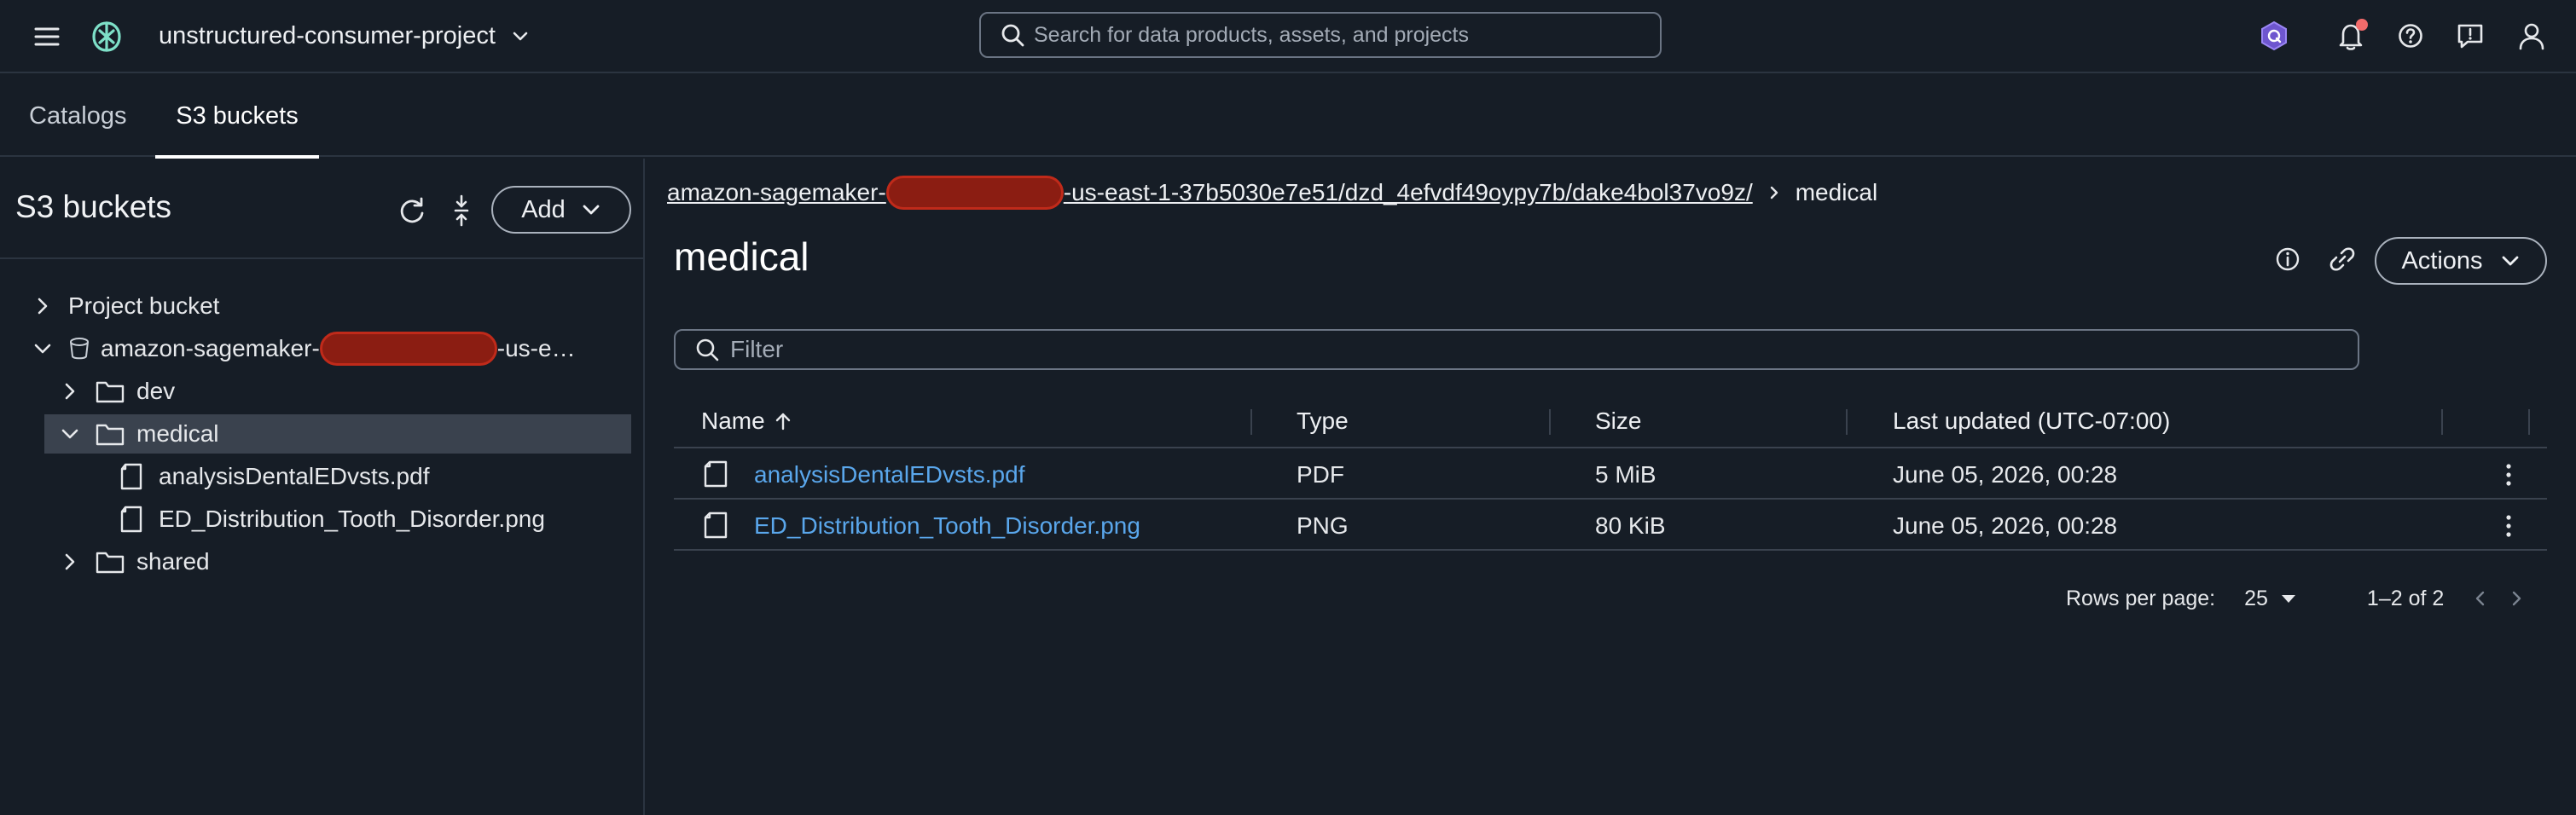 The height and width of the screenshot is (815, 2576). I want to click on user-profile-icon, so click(2531, 36).